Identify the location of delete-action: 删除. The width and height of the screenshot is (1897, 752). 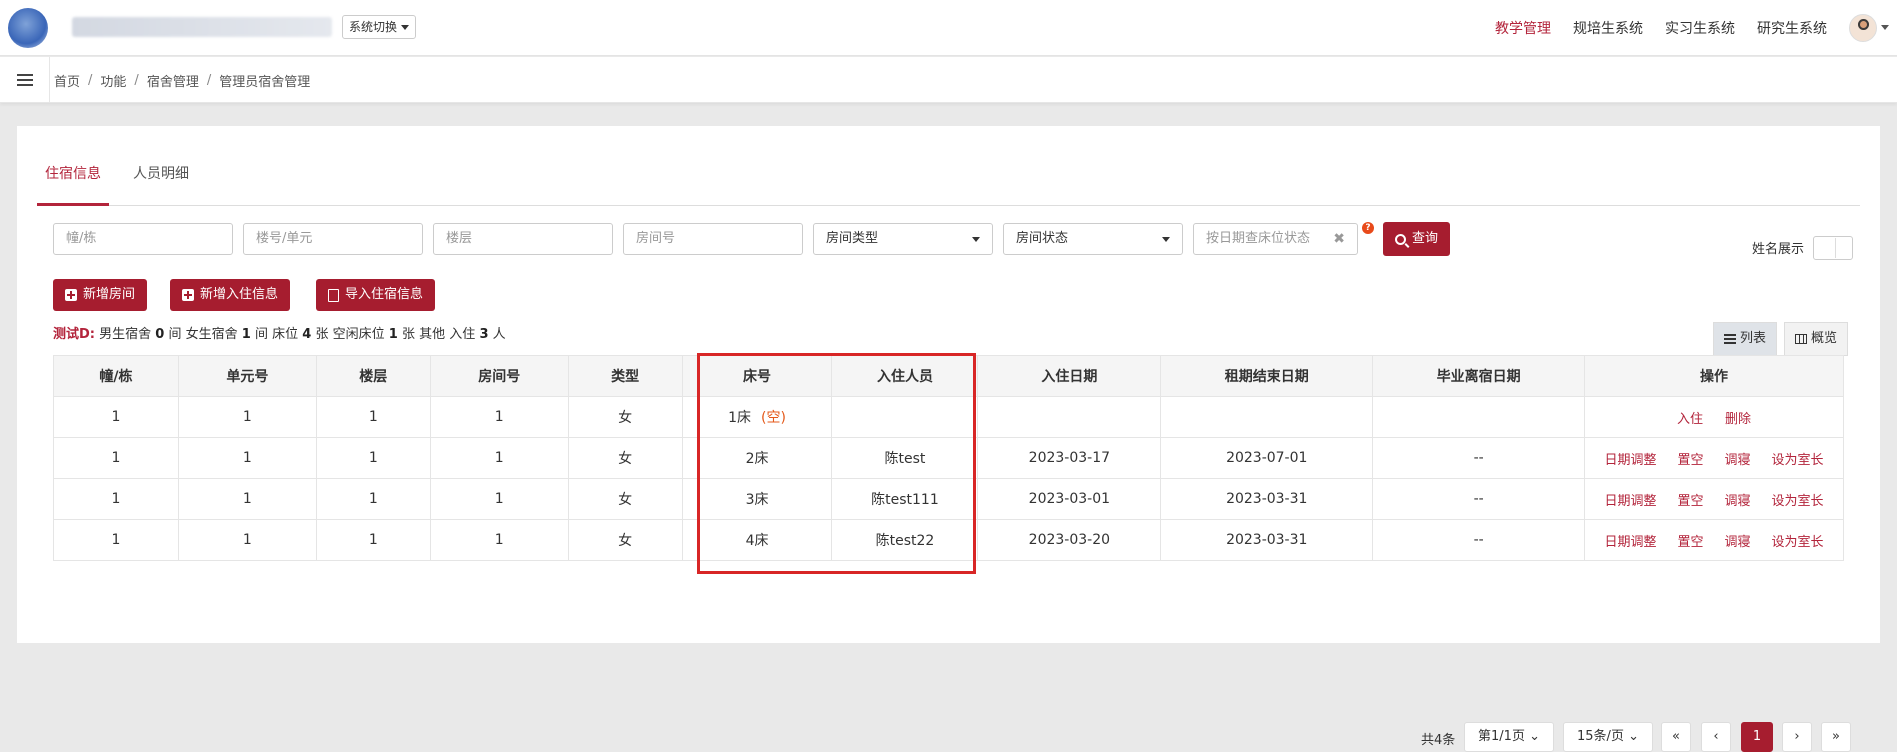
(1738, 417).